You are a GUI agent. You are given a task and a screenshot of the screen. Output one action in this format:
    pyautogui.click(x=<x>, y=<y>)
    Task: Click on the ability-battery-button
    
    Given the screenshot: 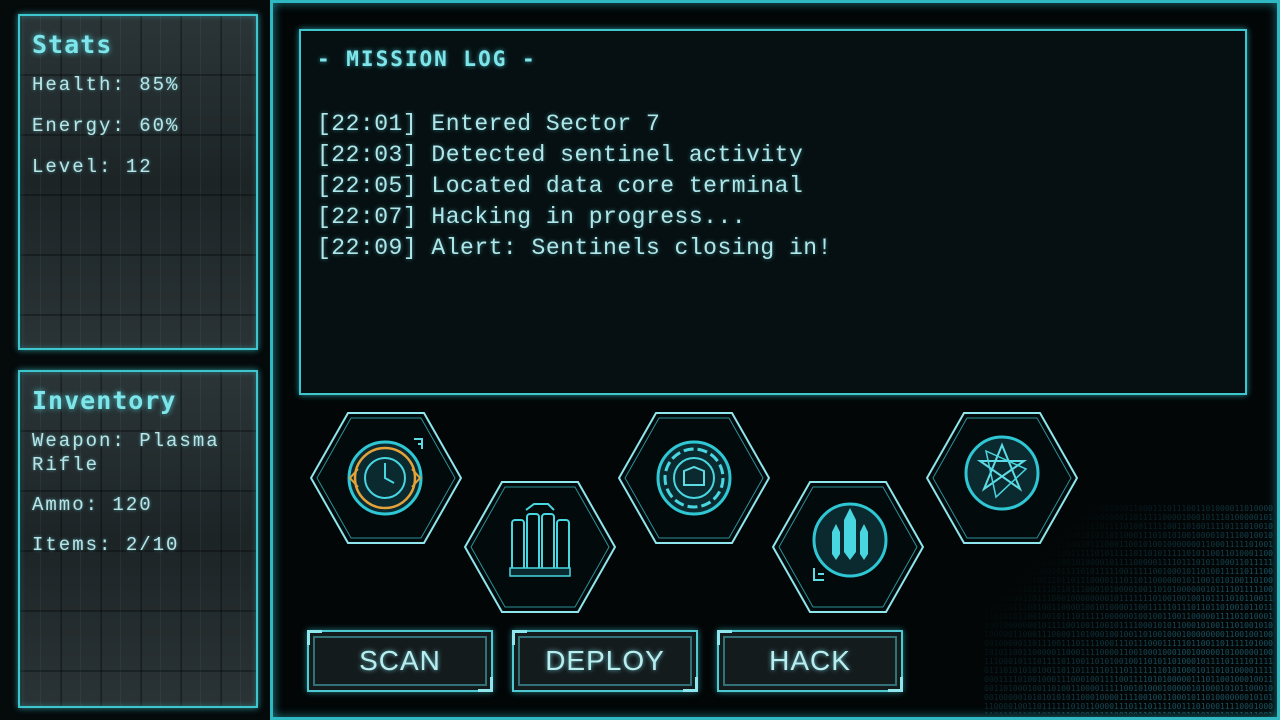 What is the action you would take?
    pyautogui.click(x=540, y=547)
    